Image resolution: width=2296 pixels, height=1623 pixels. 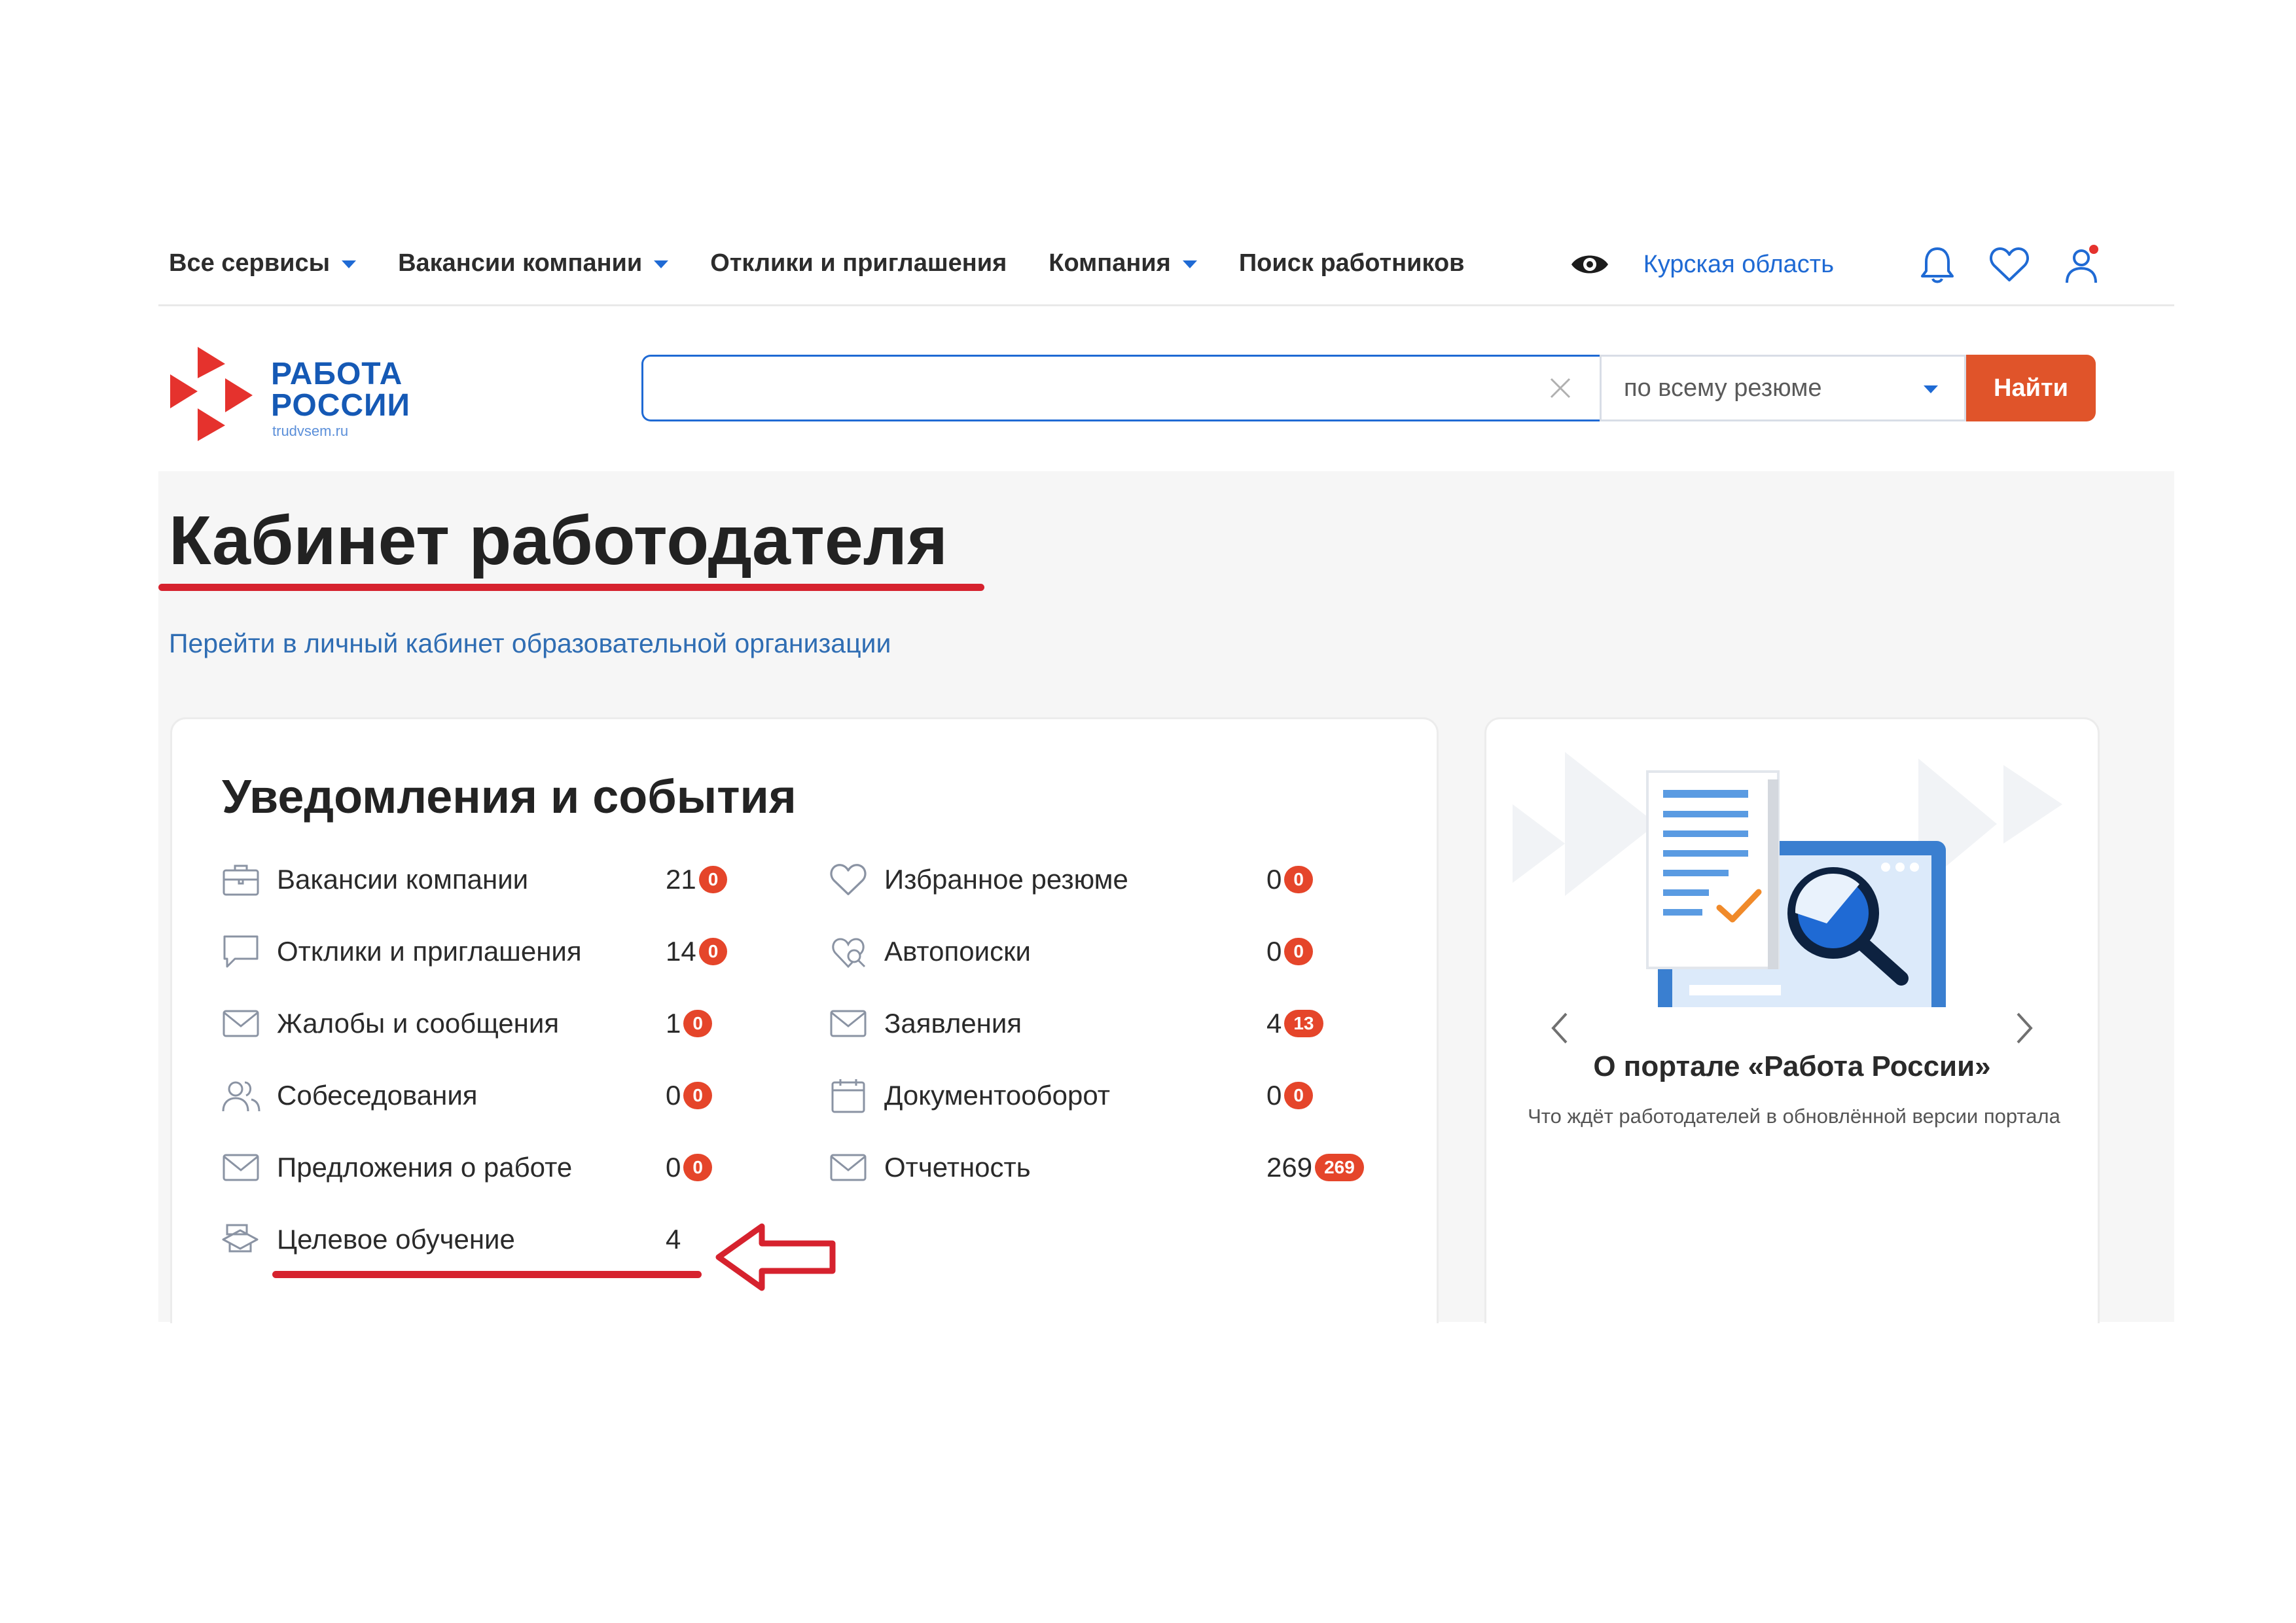 What do you see at coordinates (2081, 264) in the screenshot?
I see `user-icon` at bounding box center [2081, 264].